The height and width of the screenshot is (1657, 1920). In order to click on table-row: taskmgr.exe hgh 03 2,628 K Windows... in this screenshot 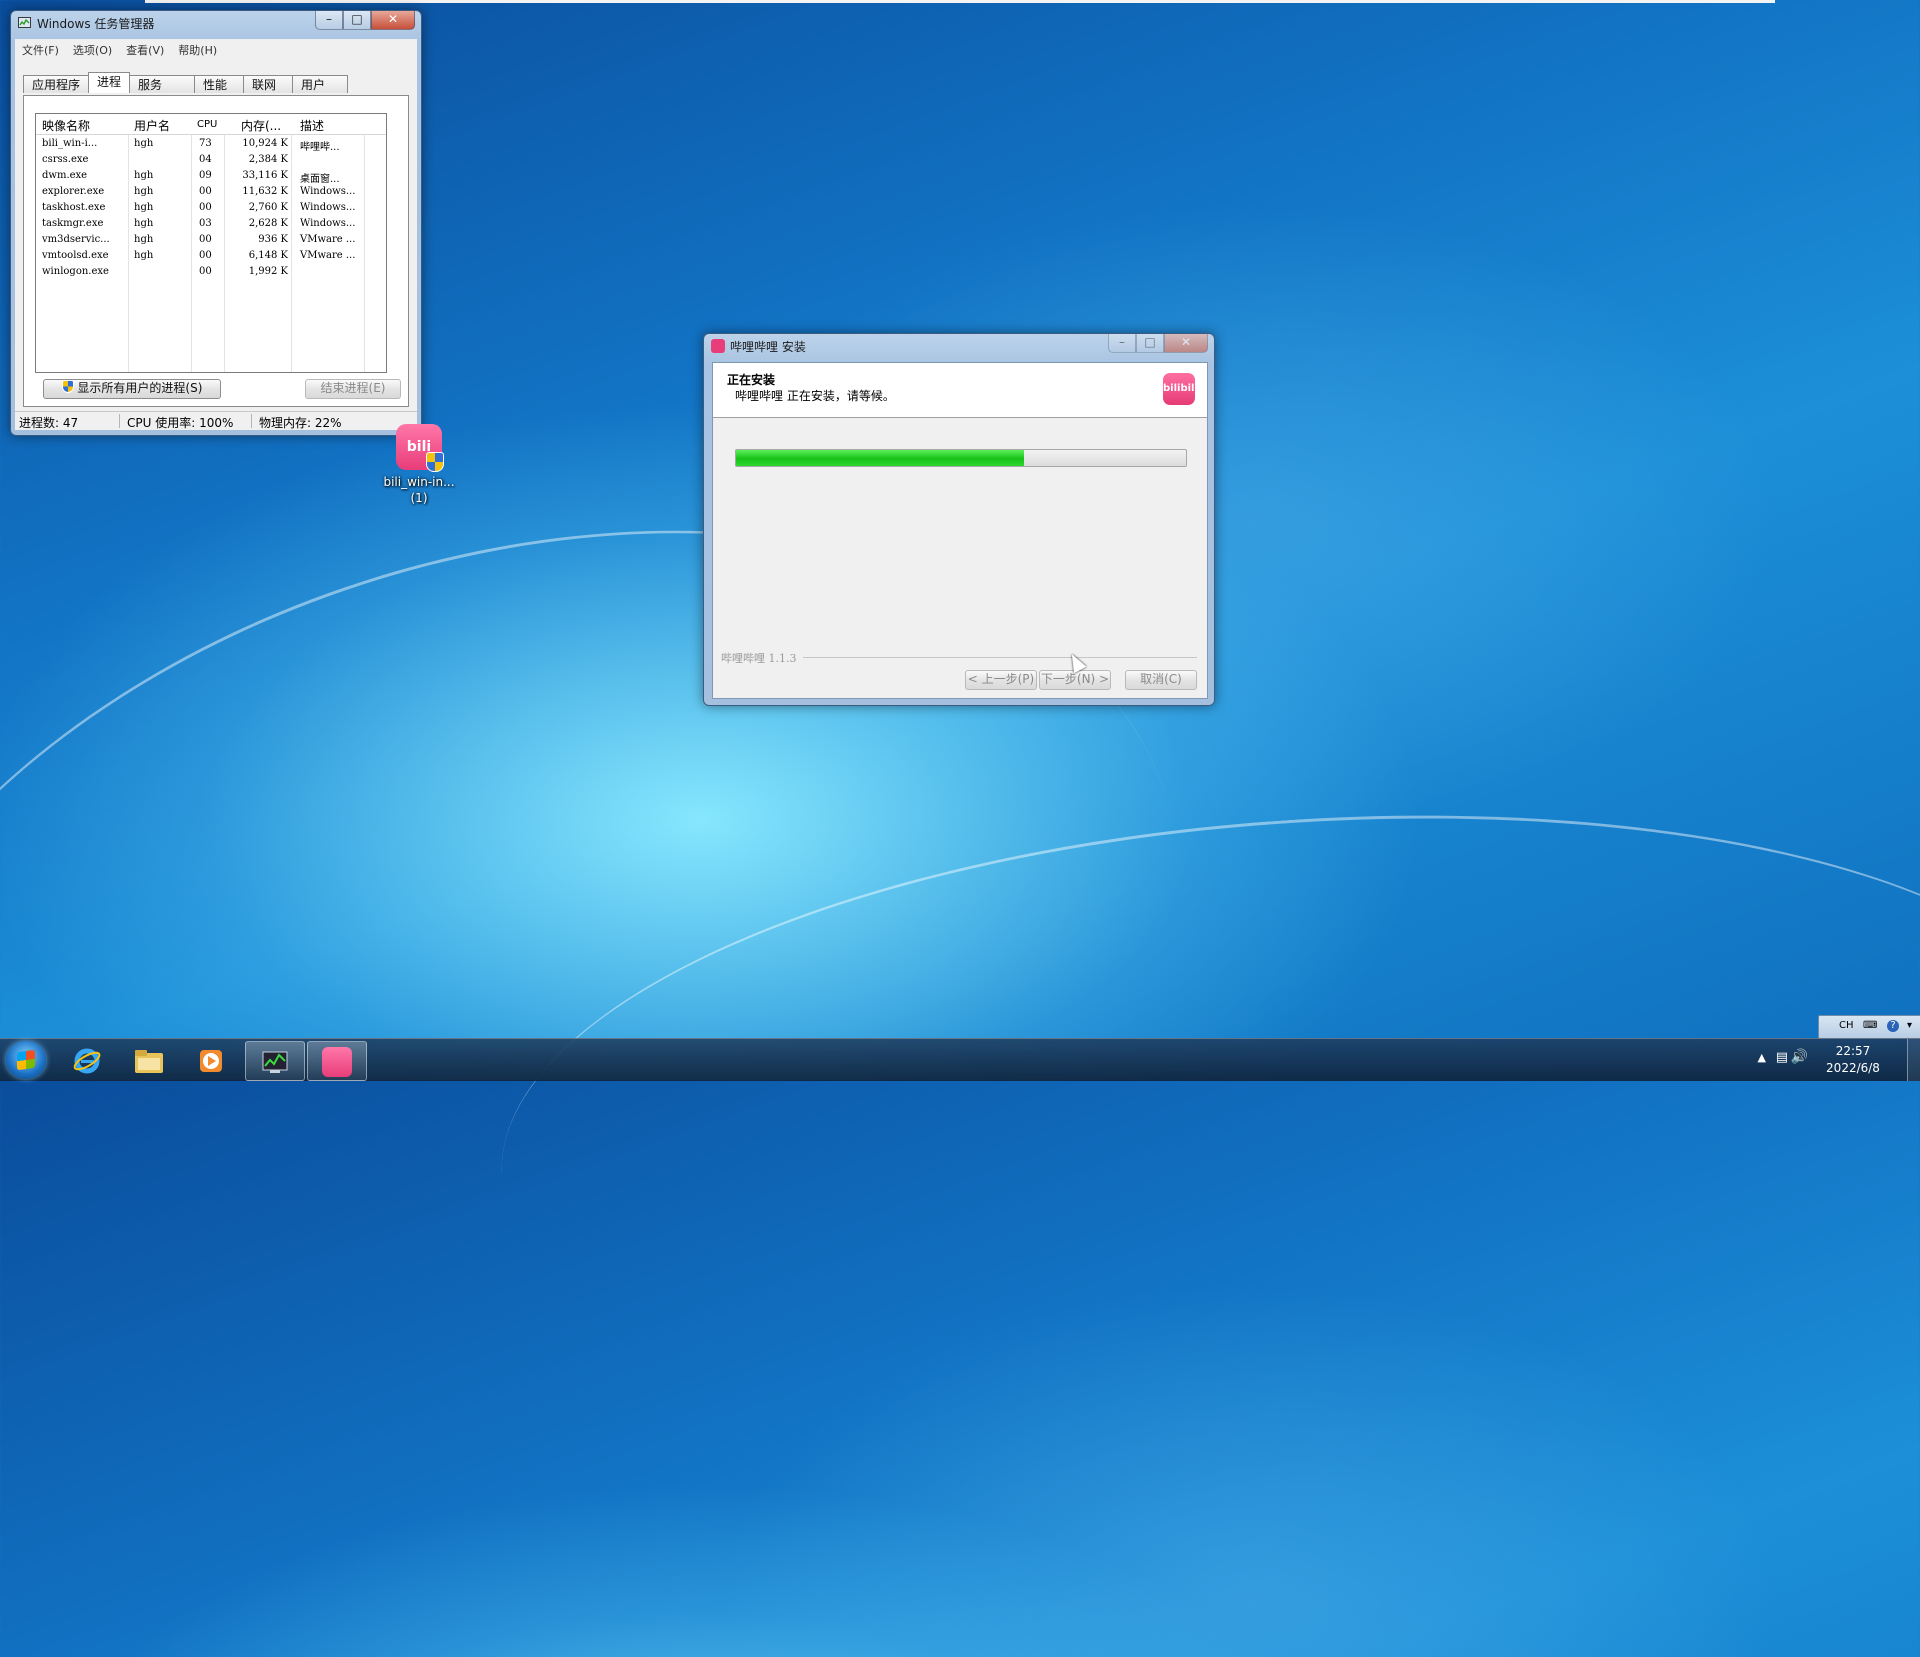, I will do `click(211, 225)`.